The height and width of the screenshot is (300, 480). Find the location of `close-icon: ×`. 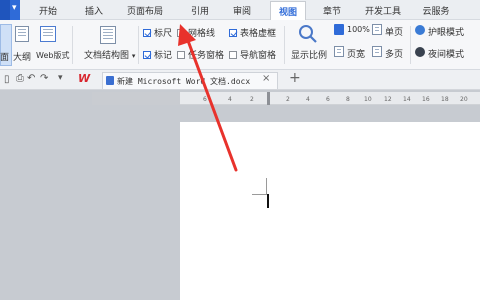

close-icon: × is located at coordinates (266, 78).